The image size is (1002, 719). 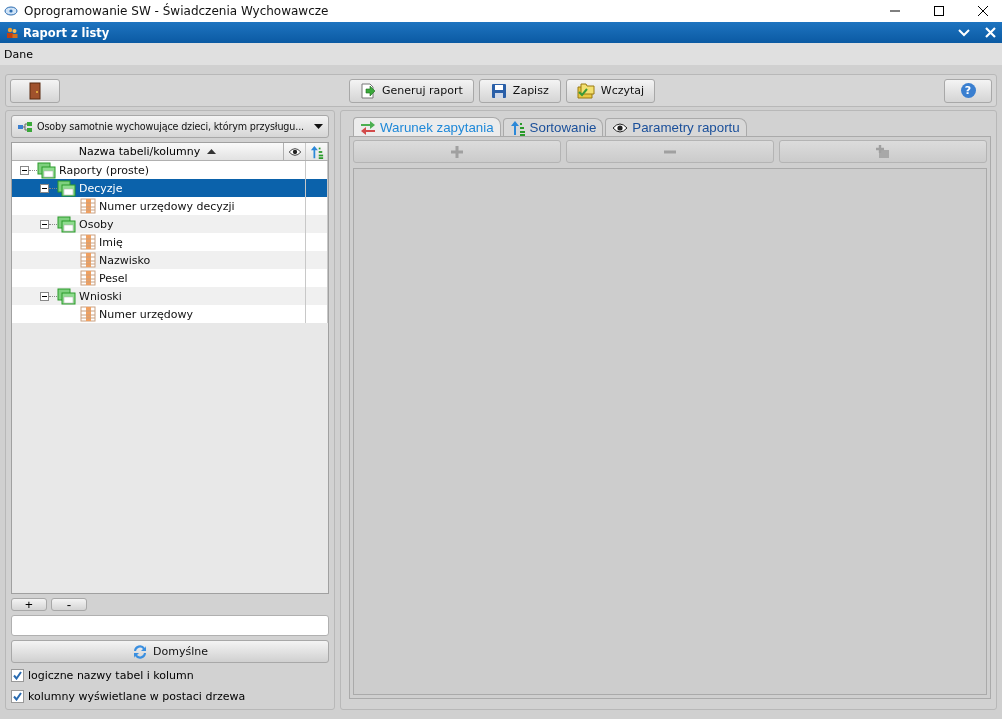 What do you see at coordinates (676, 127) in the screenshot?
I see `tab: Parametry raportu` at bounding box center [676, 127].